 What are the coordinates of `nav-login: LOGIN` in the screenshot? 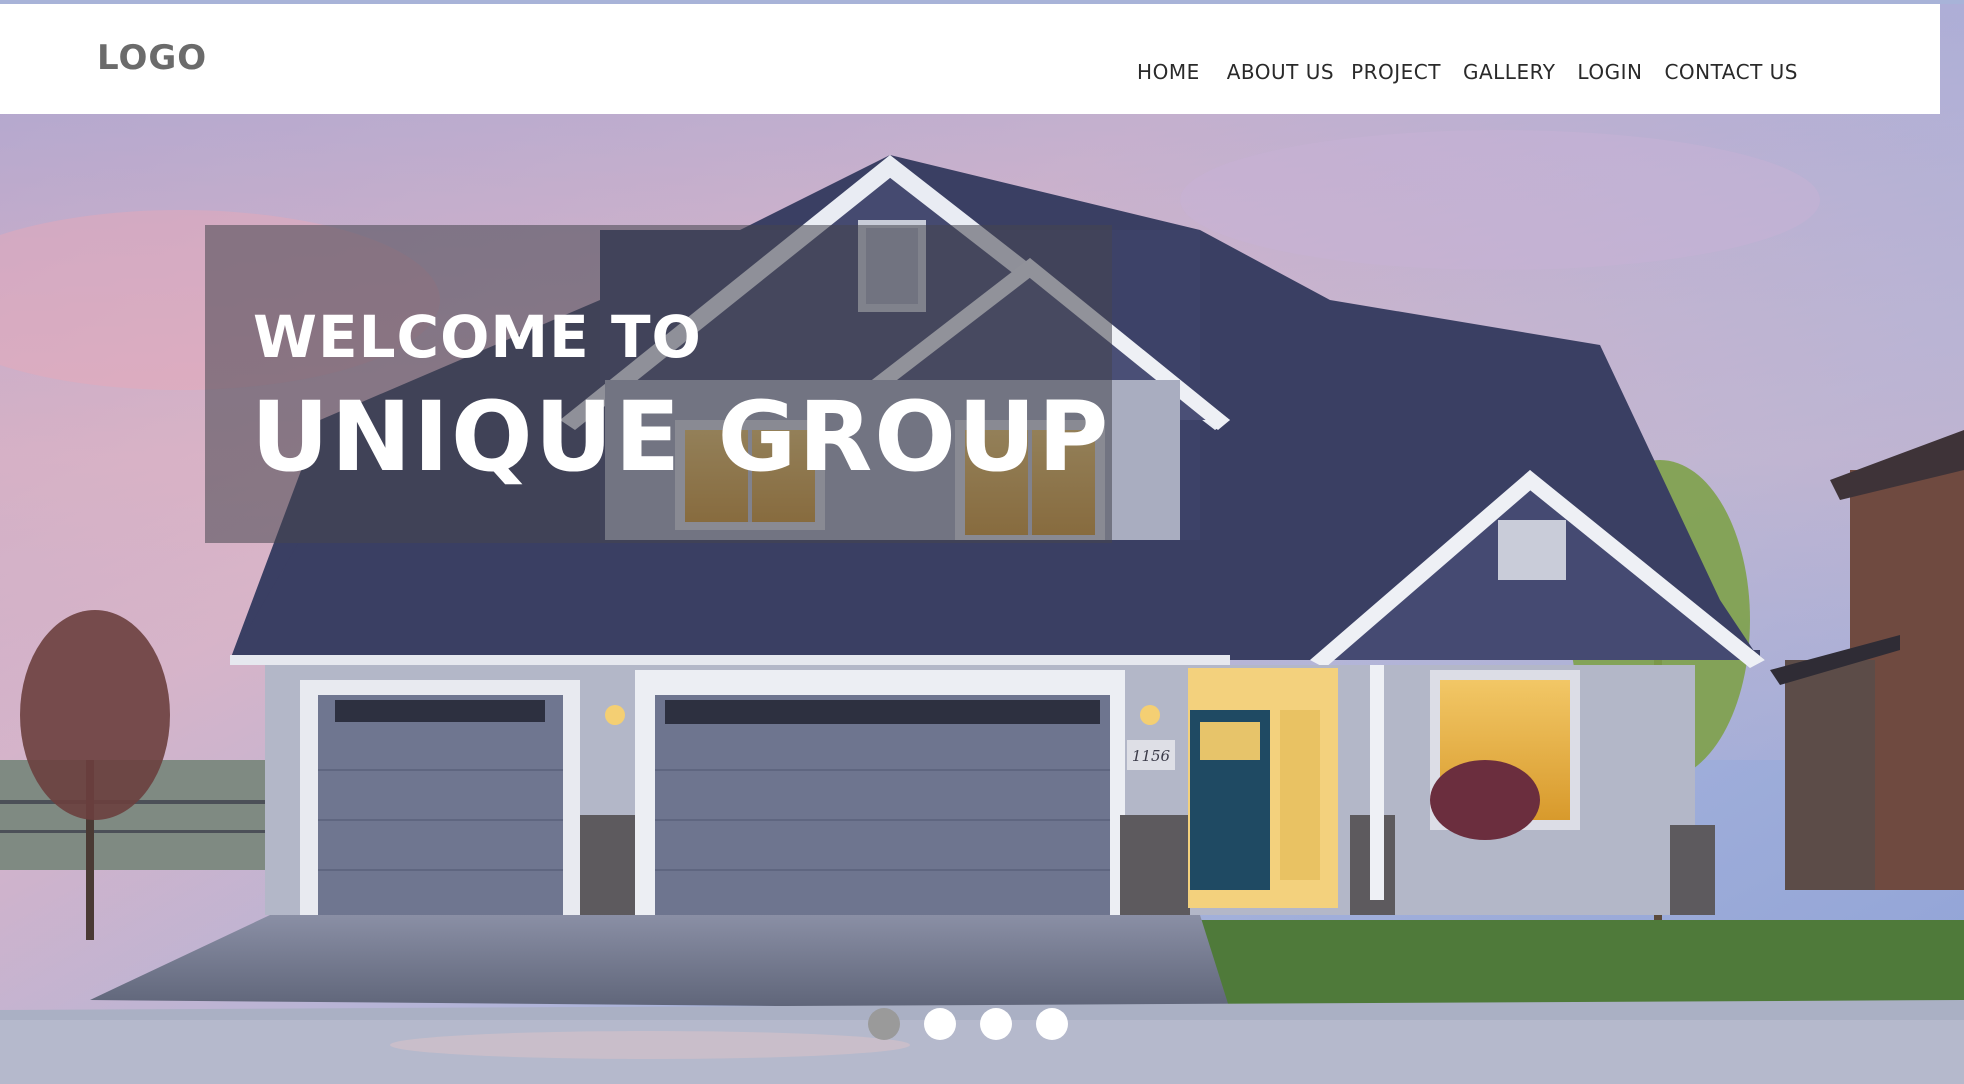 It's located at (1609, 72).